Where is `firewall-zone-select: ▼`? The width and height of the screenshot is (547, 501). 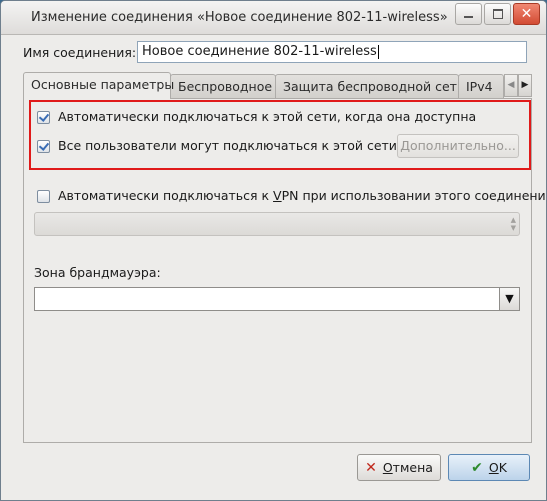
firewall-zone-select: ▼ is located at coordinates (277, 299).